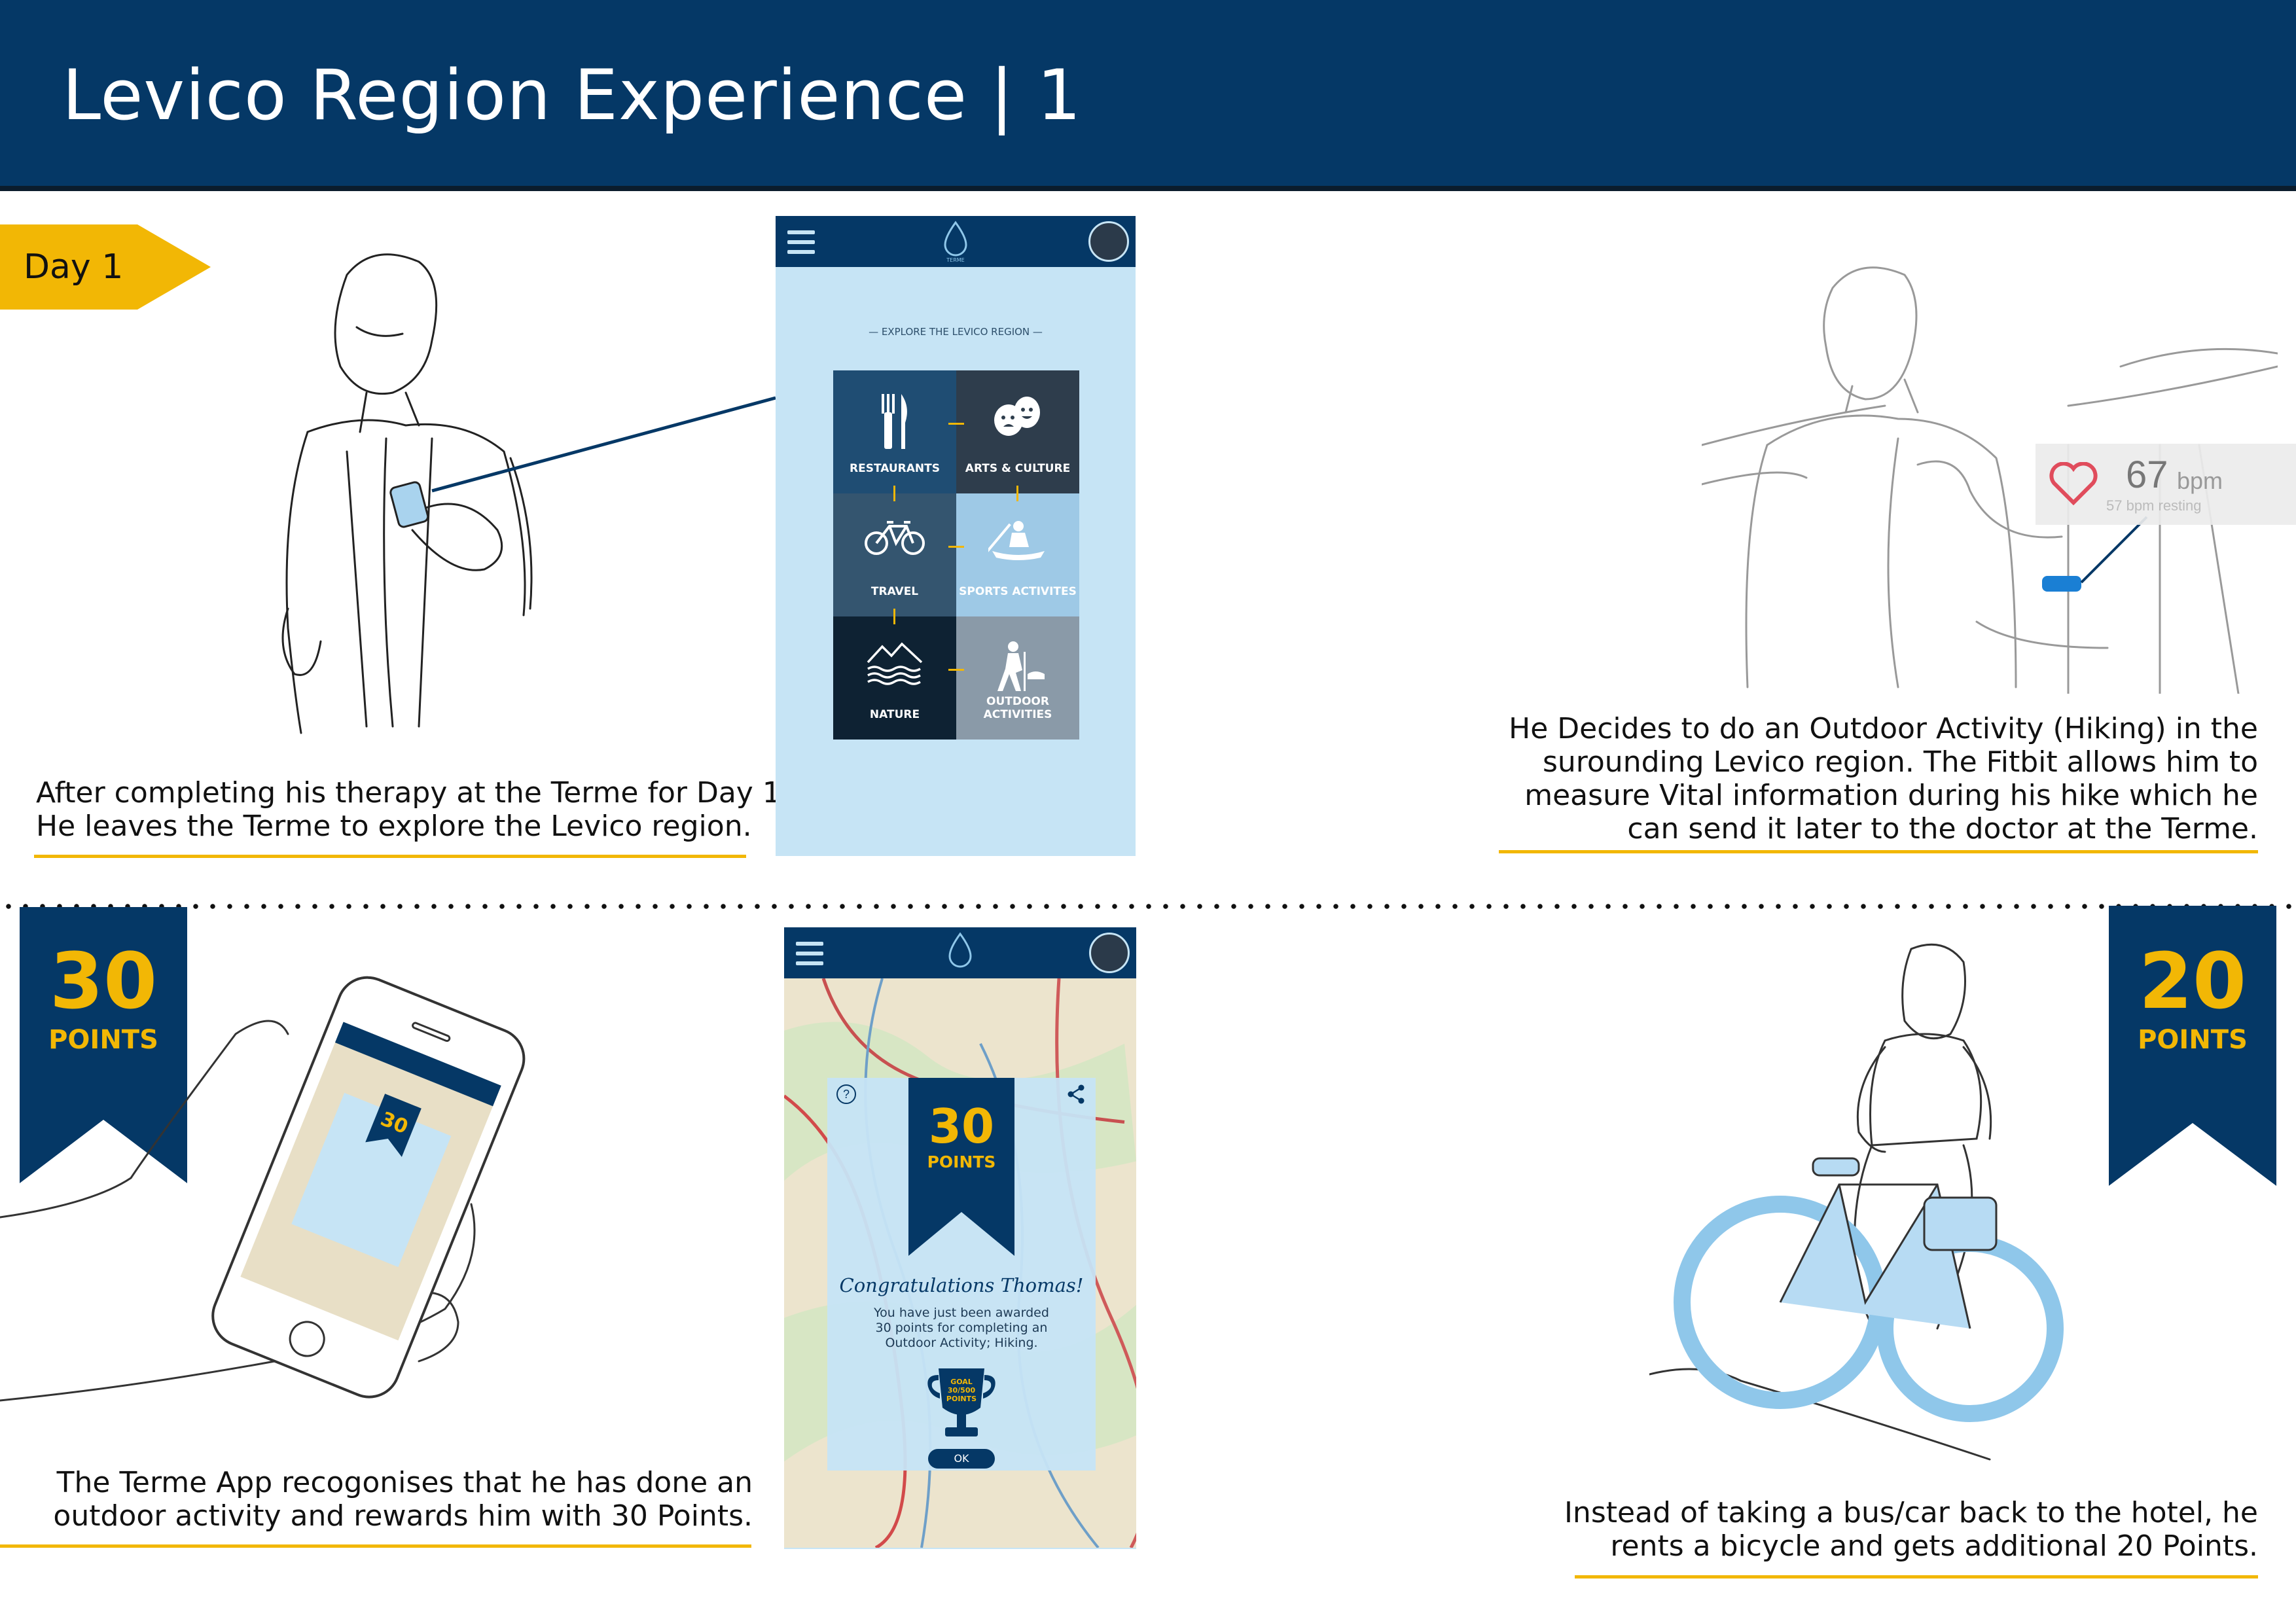 The image size is (2296, 1623). What do you see at coordinates (2061, 584) in the screenshot?
I see `fitbit-band` at bounding box center [2061, 584].